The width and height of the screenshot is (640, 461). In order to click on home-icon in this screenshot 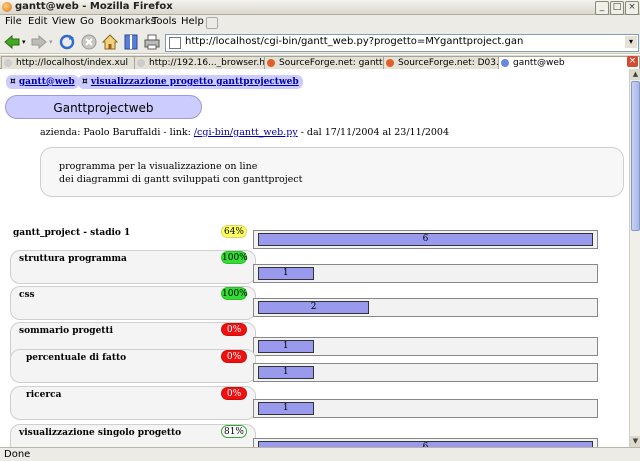, I will do `click(110, 42)`.